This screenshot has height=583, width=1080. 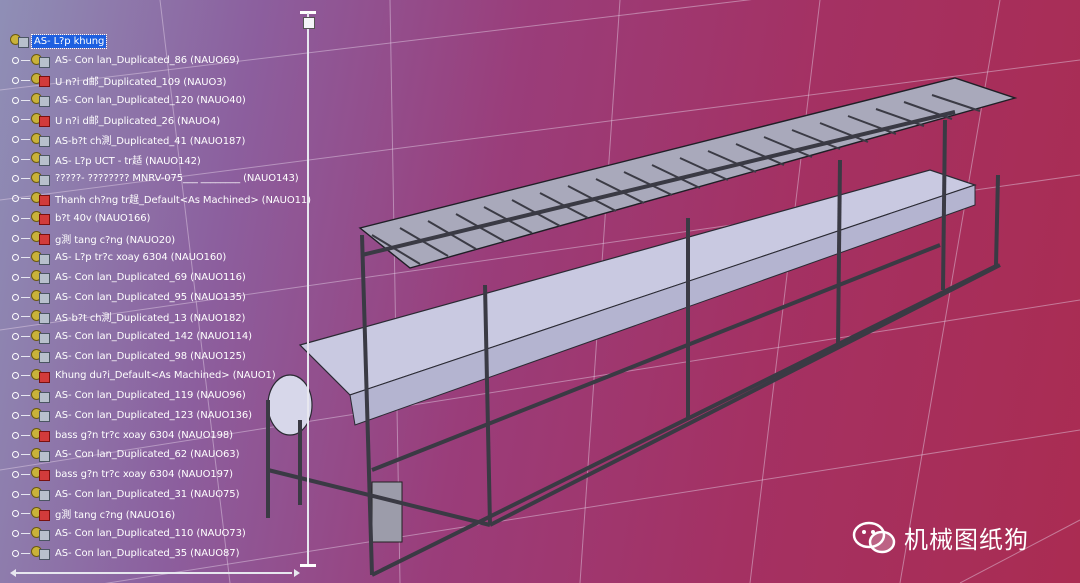 I want to click on tree-node: g測 tang c?ng (NAUO20), so click(x=93, y=238).